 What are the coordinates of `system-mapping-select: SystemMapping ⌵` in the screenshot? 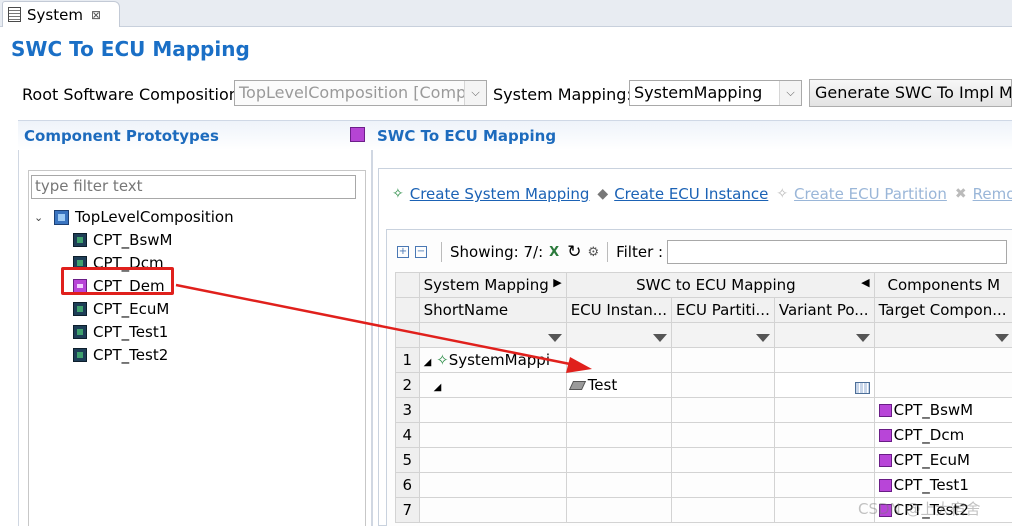 It's located at (715, 93).